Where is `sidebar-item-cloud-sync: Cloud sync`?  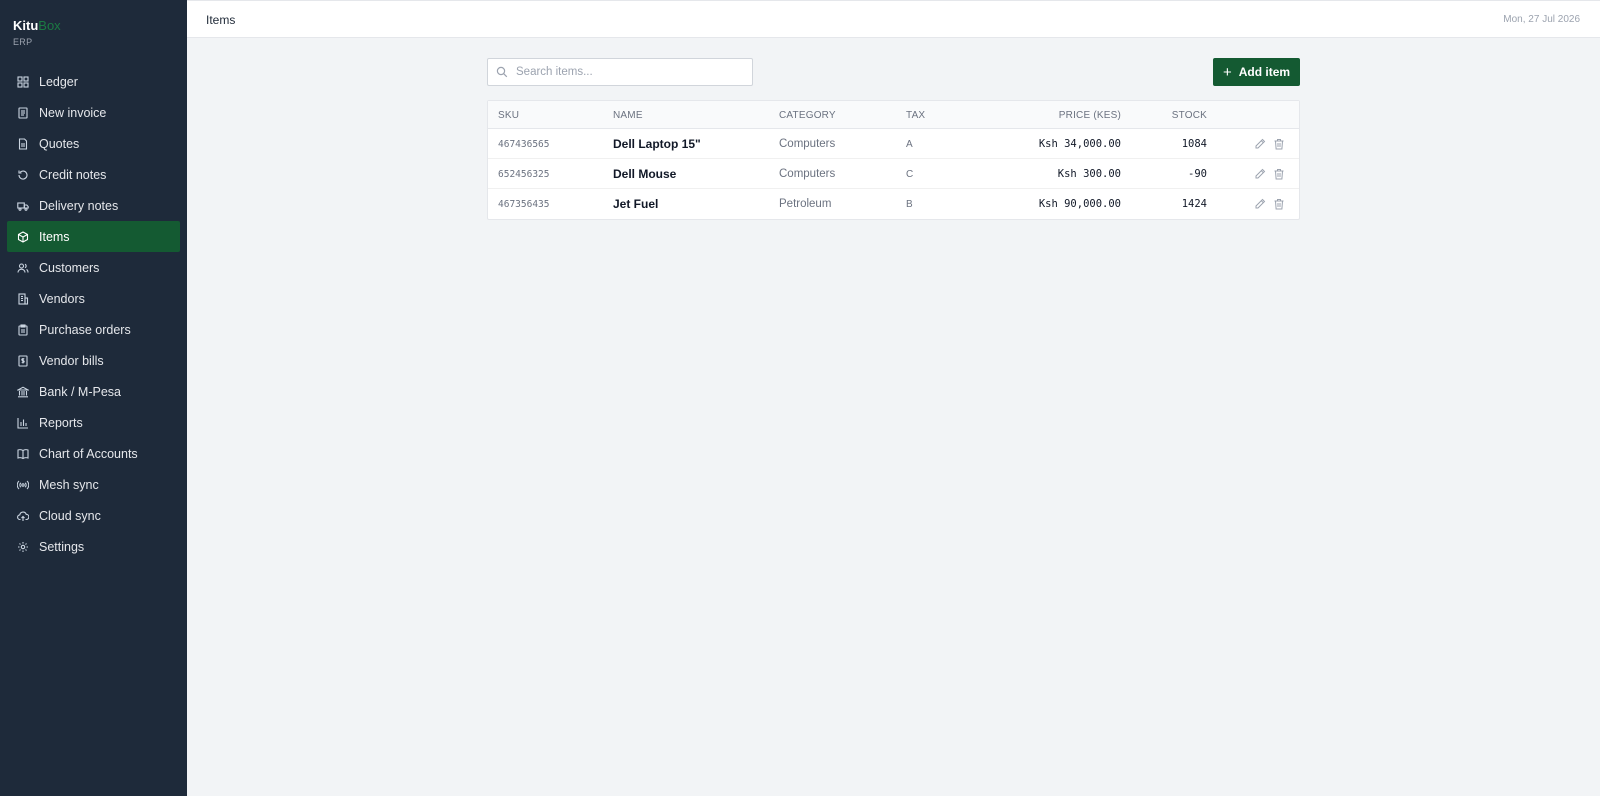 sidebar-item-cloud-sync: Cloud sync is located at coordinates (93, 515).